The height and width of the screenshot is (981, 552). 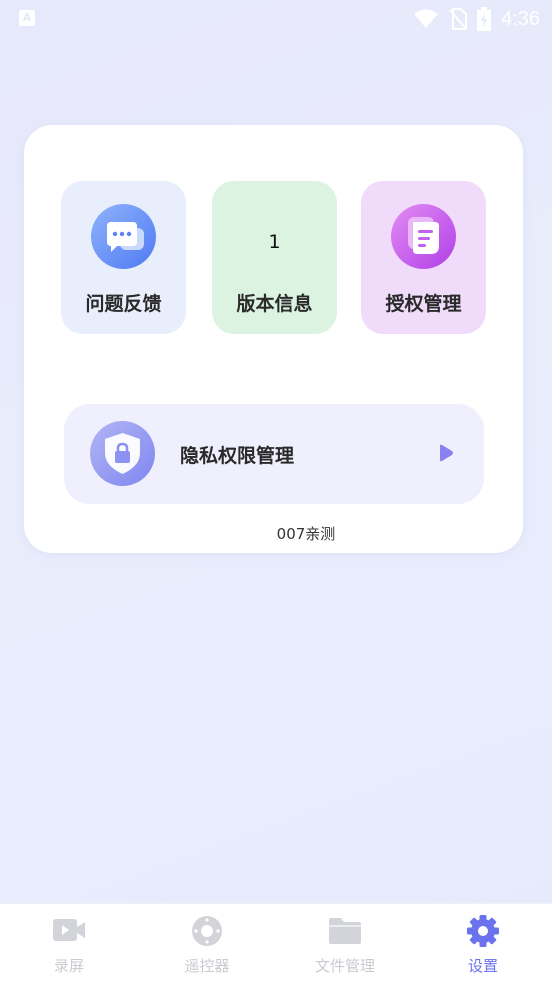 I want to click on nav-label-settings: 设置, so click(x=482, y=966).